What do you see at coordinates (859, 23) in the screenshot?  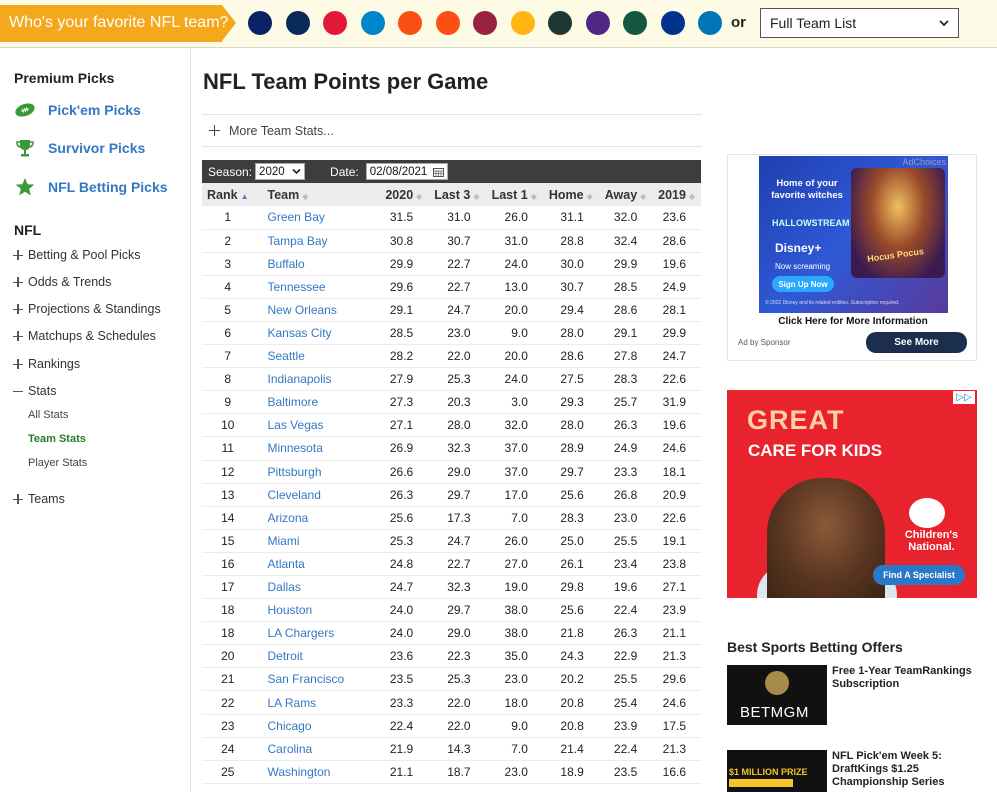 I see `full-team-list-select: Full Team List` at bounding box center [859, 23].